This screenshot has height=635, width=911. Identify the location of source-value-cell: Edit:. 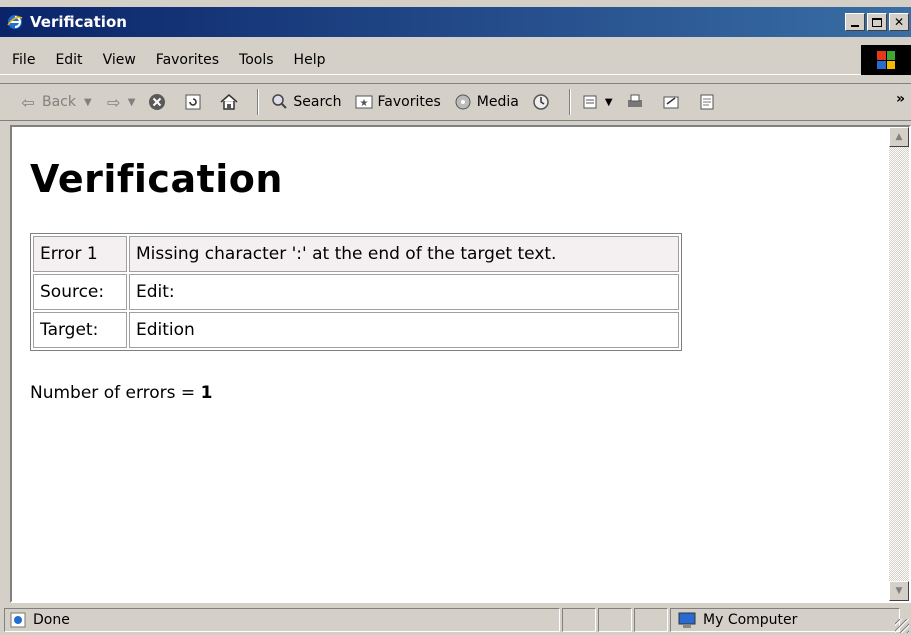
(404, 292).